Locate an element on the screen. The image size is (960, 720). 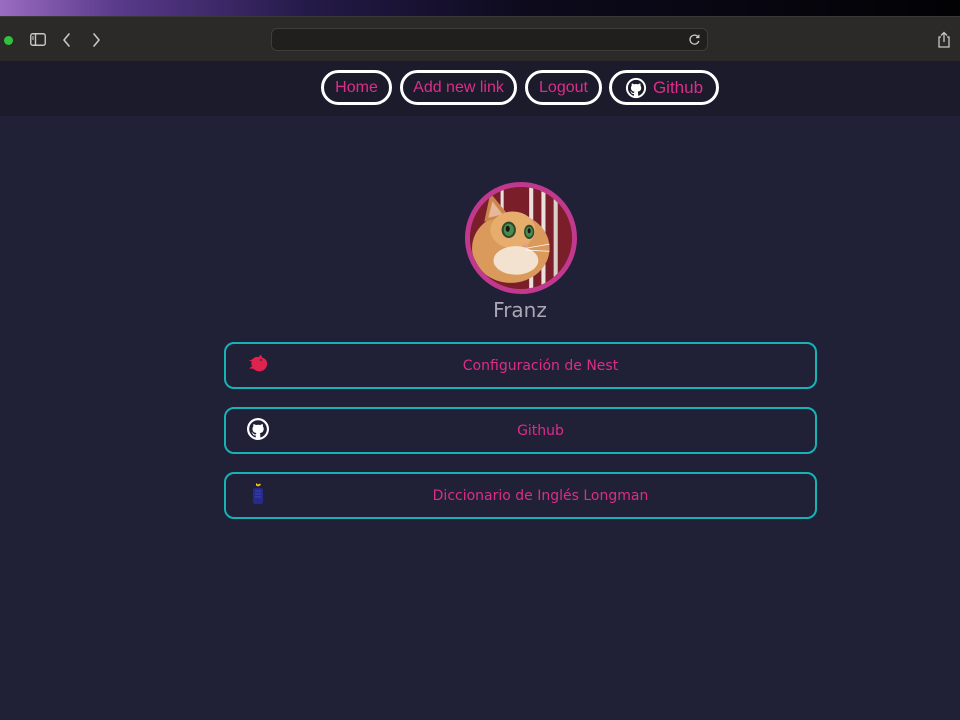
home-button-label: Home is located at coordinates (356, 87).